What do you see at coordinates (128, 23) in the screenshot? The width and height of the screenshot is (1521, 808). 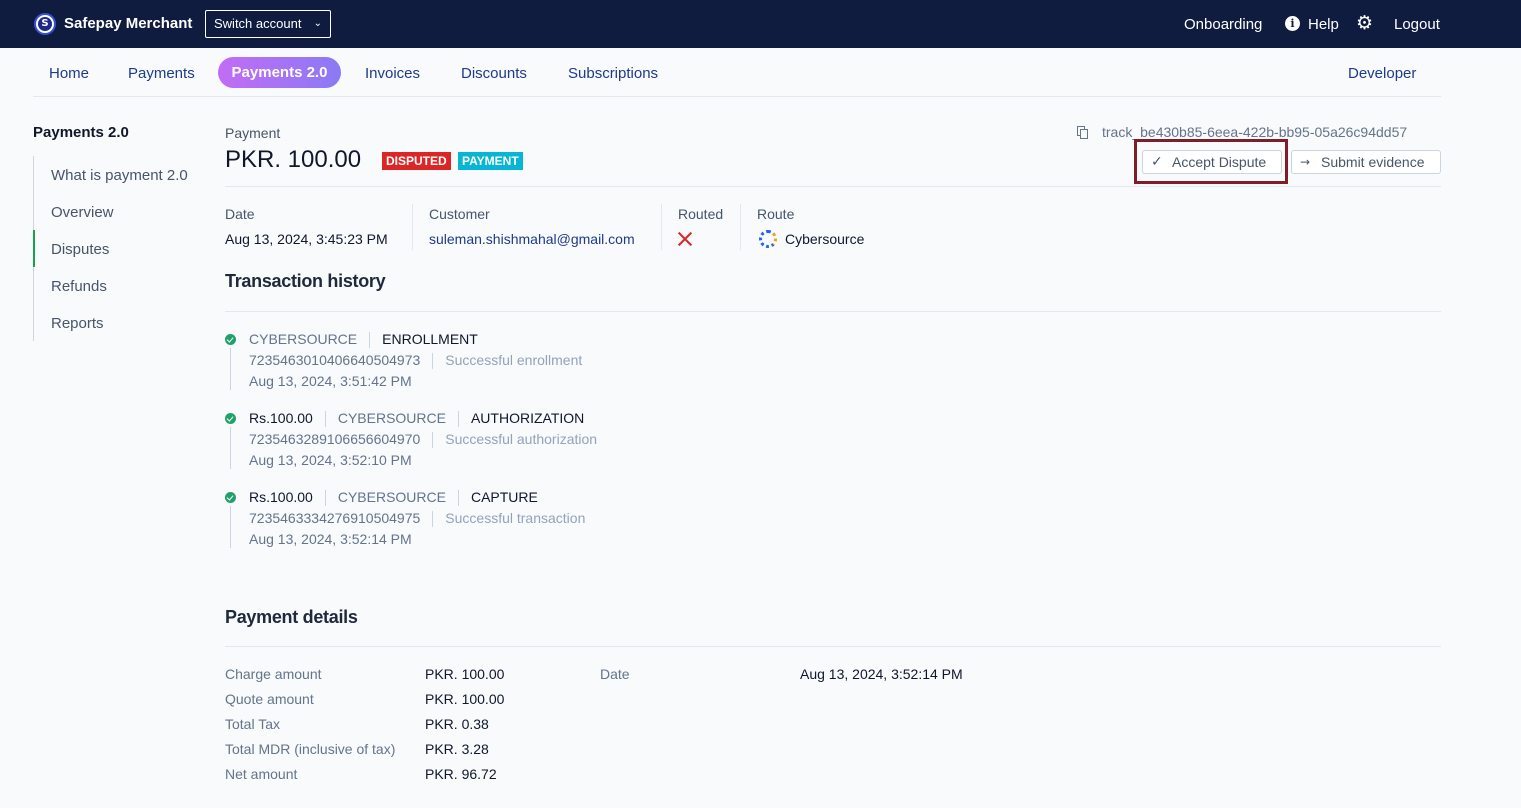 I see `brand-name: Safepay Merchant` at bounding box center [128, 23].